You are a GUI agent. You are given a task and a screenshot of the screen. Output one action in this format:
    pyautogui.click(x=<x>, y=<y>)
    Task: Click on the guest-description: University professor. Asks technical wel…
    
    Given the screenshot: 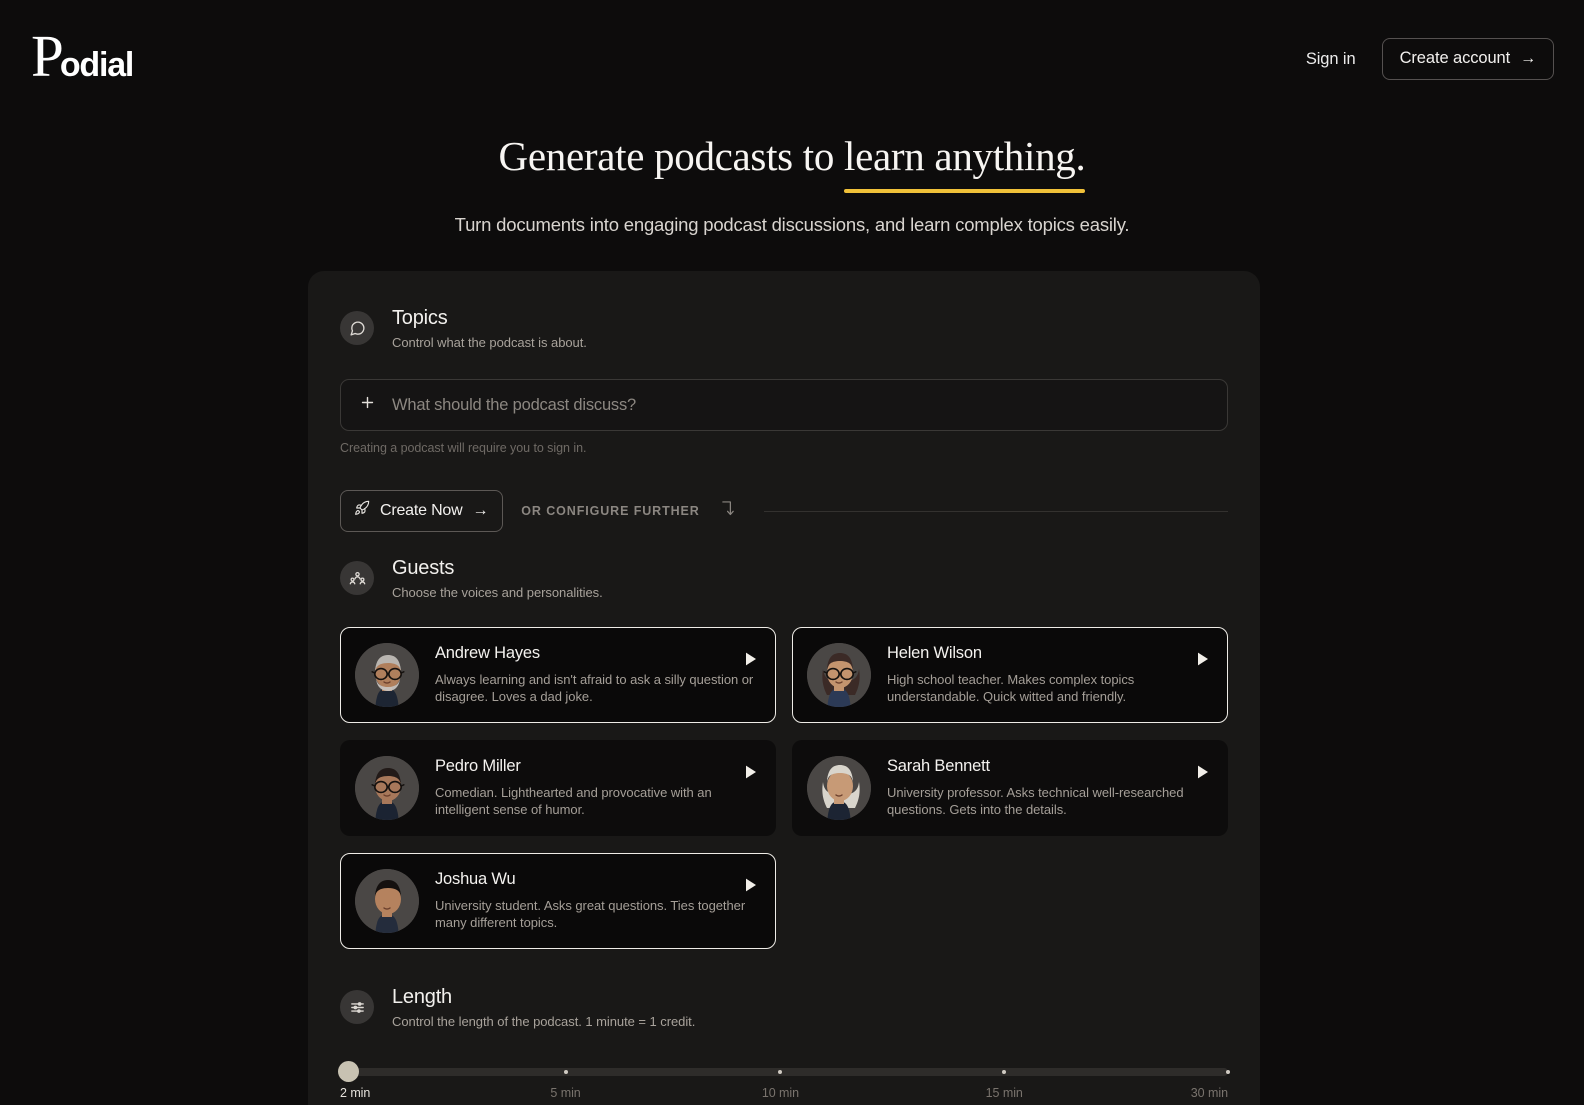 What is the action you would take?
    pyautogui.click(x=1035, y=801)
    